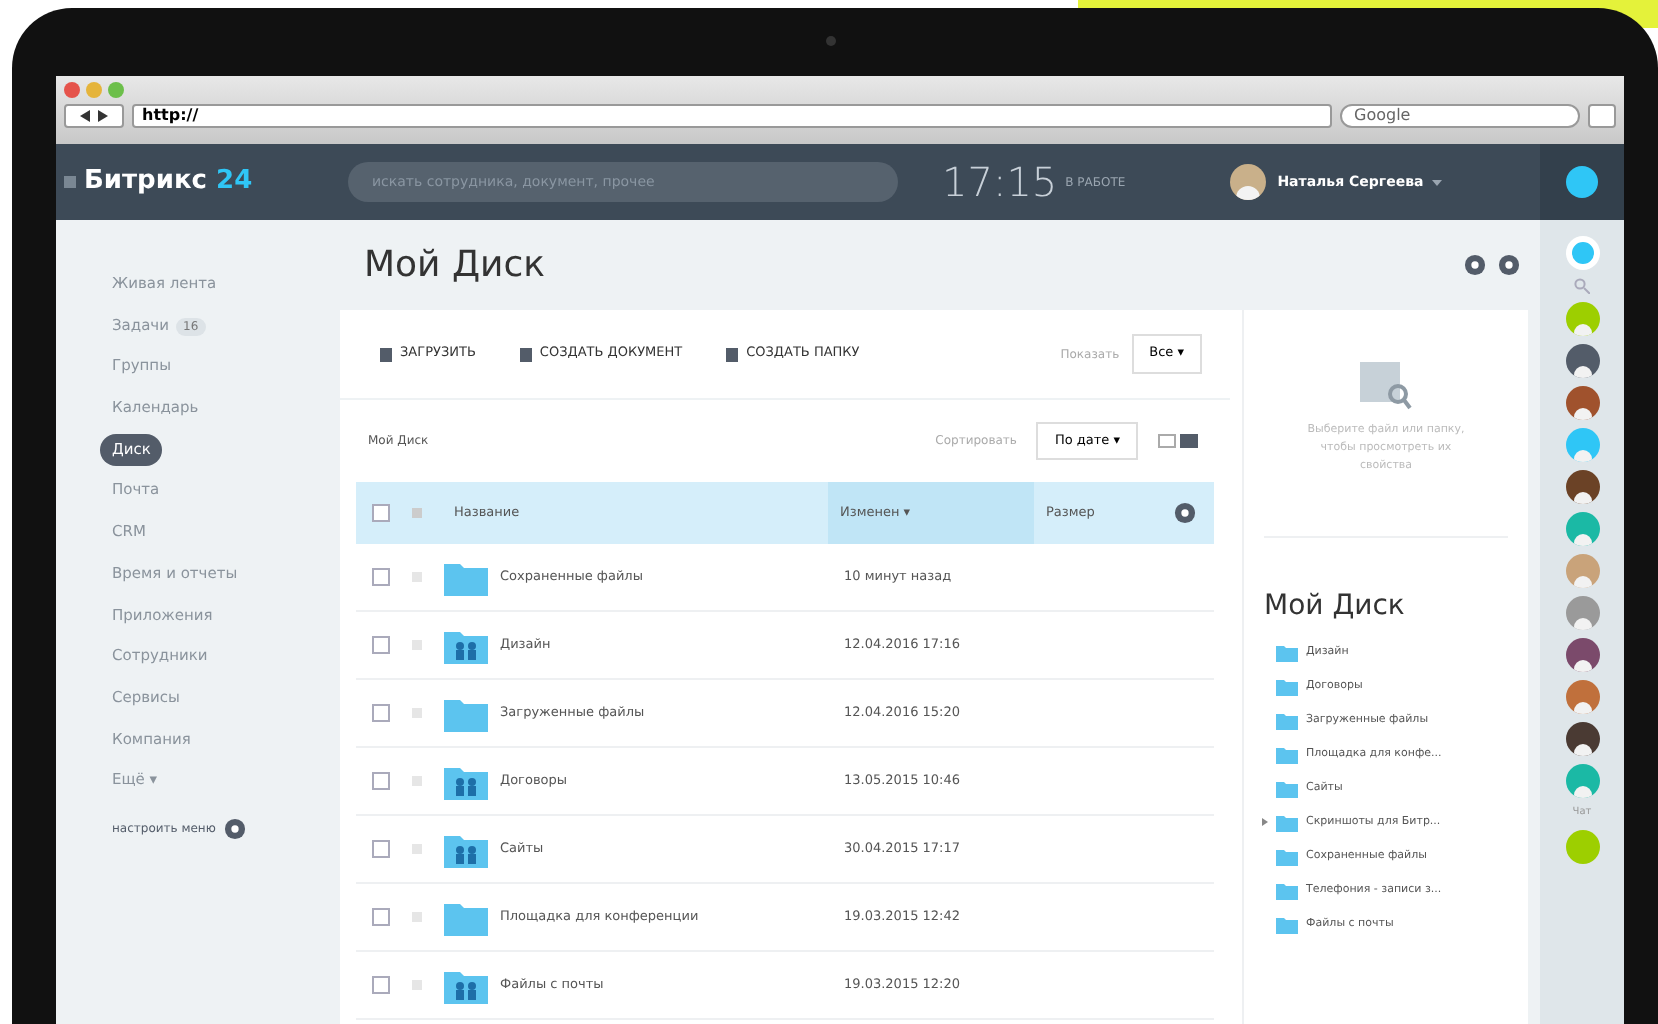 This screenshot has height=1024, width=1658. Describe the element at coordinates (1602, 116) in the screenshot. I see `browser-menu-button` at that location.